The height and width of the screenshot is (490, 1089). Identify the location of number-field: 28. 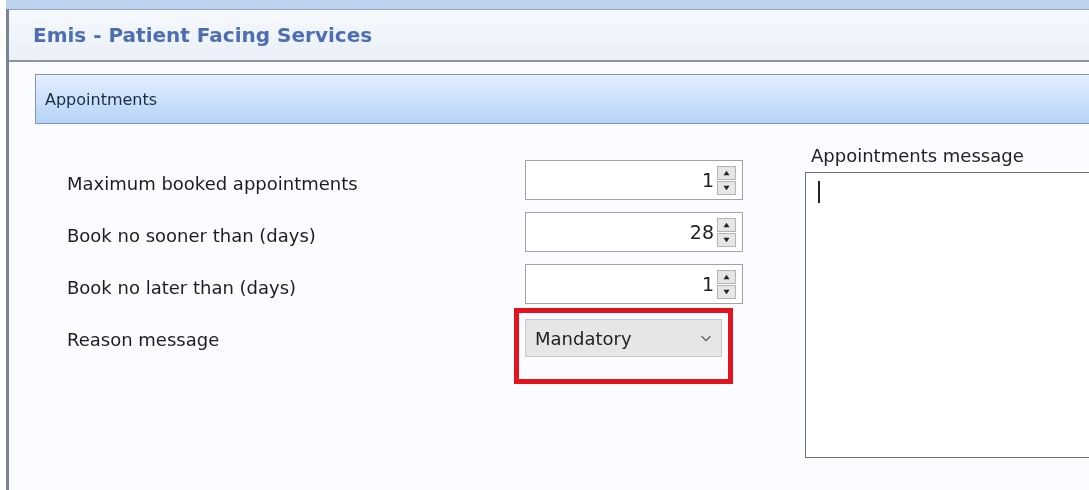
(634, 232).